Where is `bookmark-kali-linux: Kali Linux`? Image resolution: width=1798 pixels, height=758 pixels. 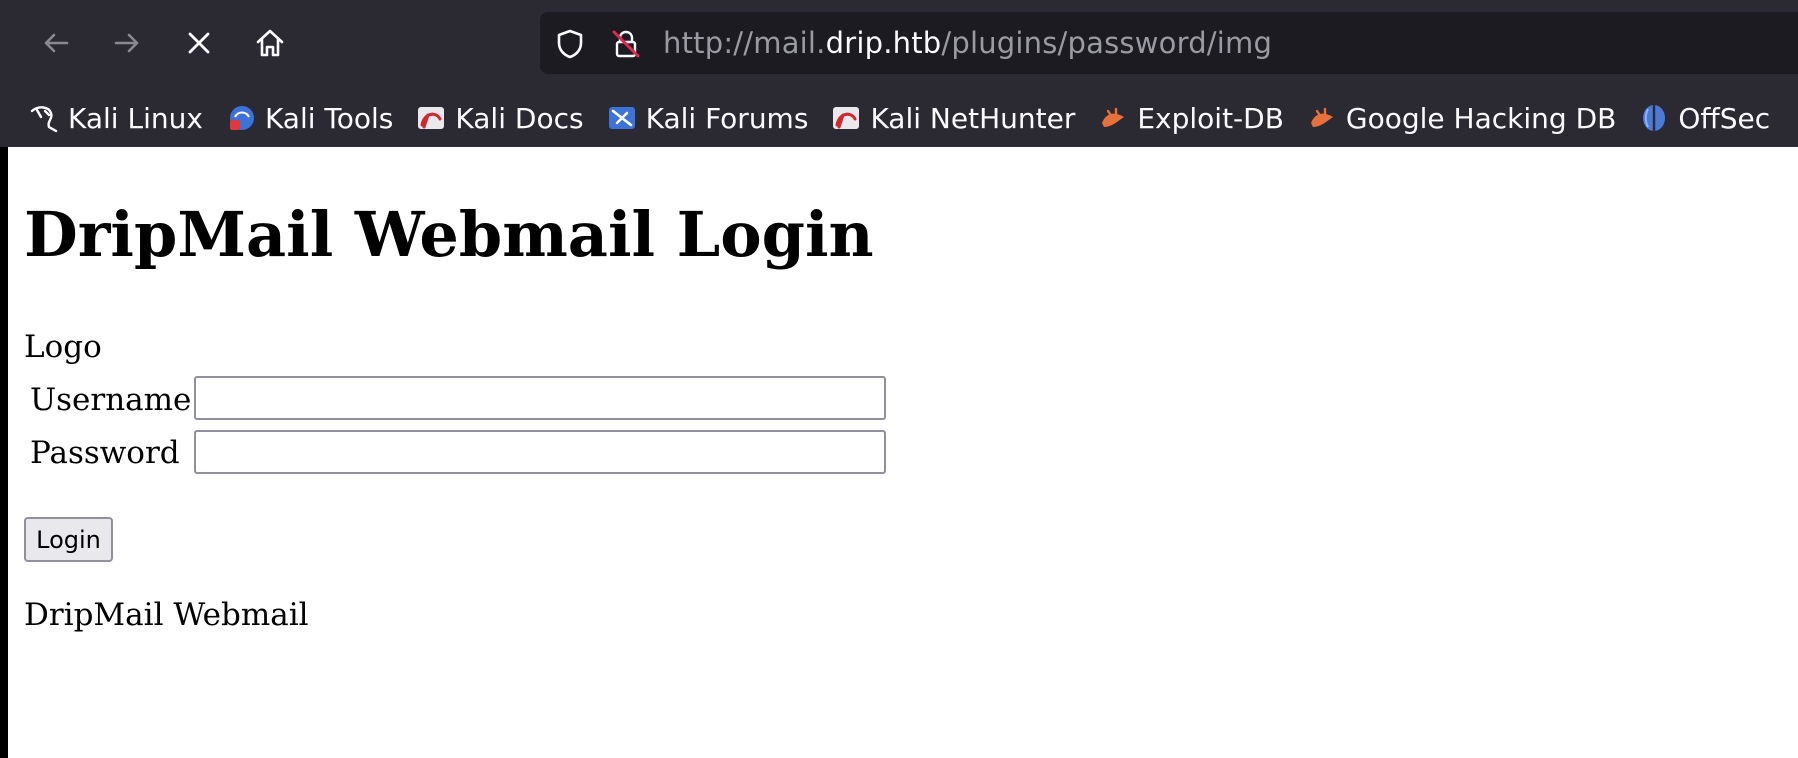 bookmark-kali-linux: Kali Linux is located at coordinates (115, 118).